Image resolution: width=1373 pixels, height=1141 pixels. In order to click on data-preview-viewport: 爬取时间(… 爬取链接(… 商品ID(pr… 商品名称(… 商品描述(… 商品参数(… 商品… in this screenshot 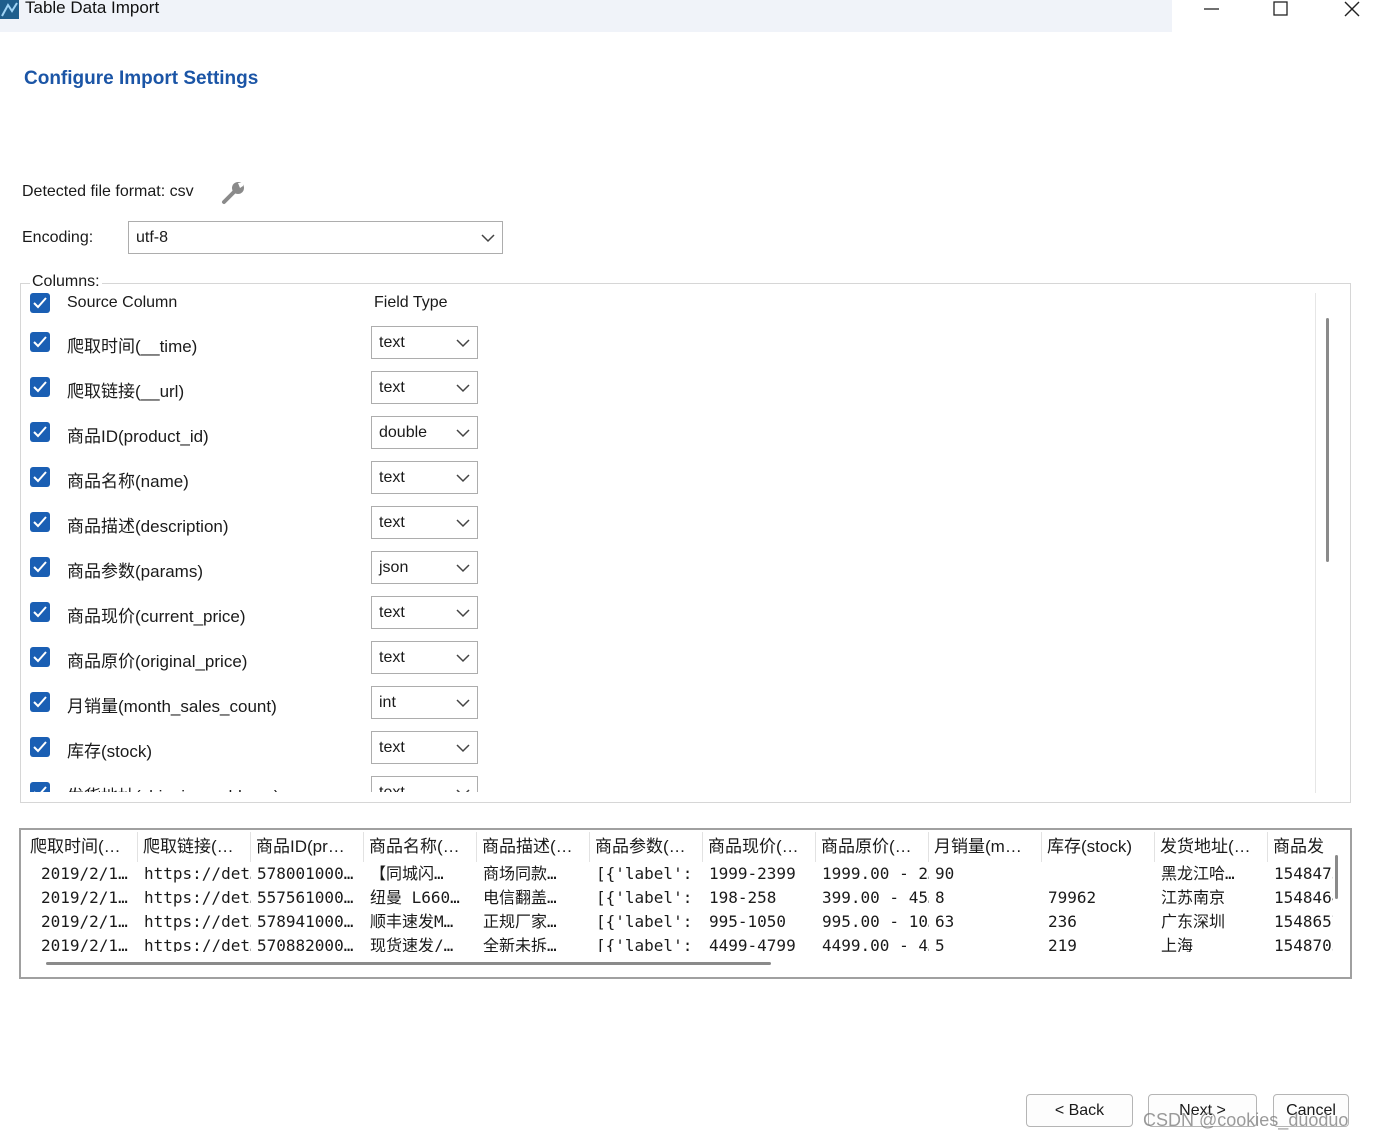, I will do `click(678, 892)`.